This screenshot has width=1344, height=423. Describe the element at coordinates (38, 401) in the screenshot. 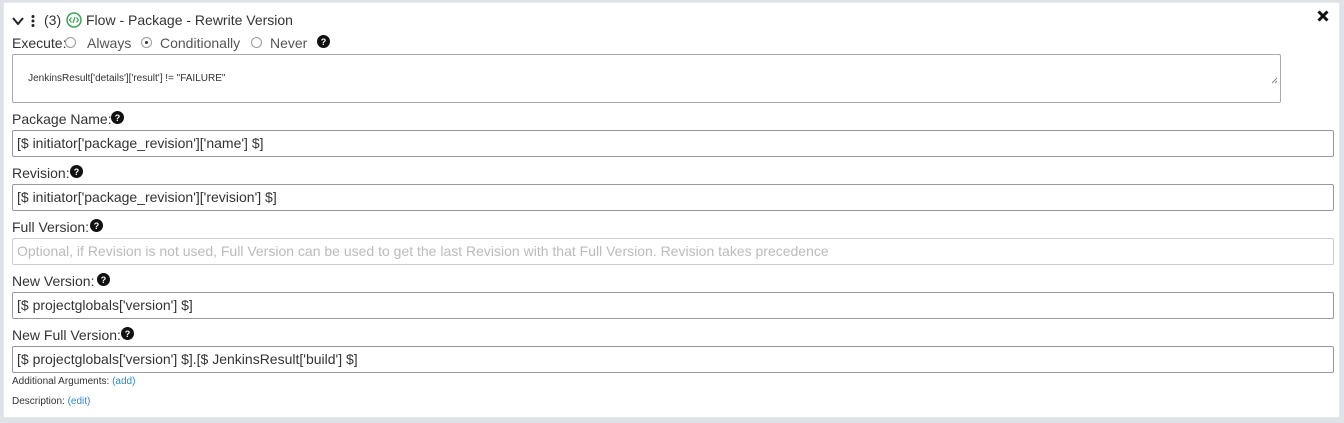

I see `description-label: Description:` at that location.